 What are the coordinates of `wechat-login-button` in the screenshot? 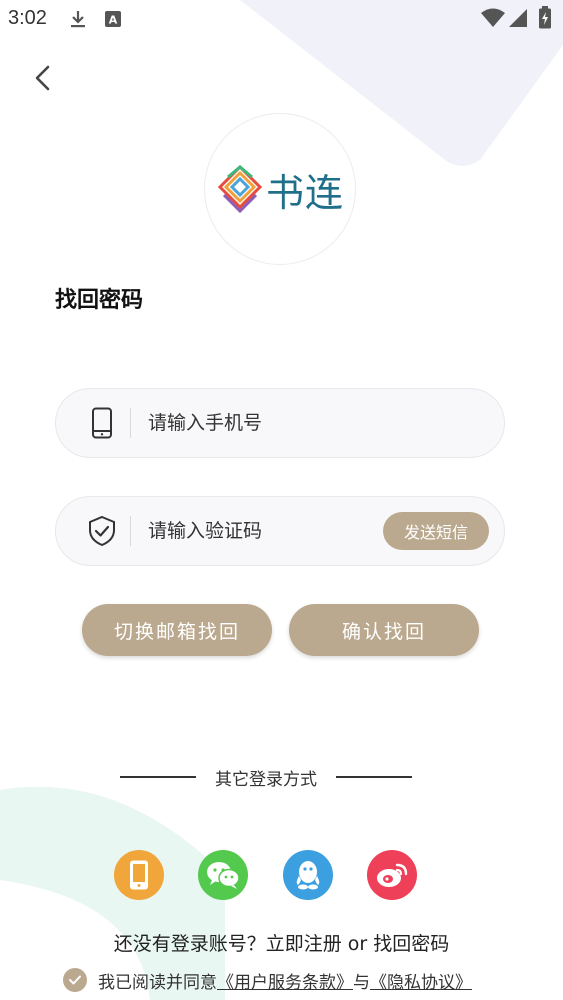 It's located at (223, 875).